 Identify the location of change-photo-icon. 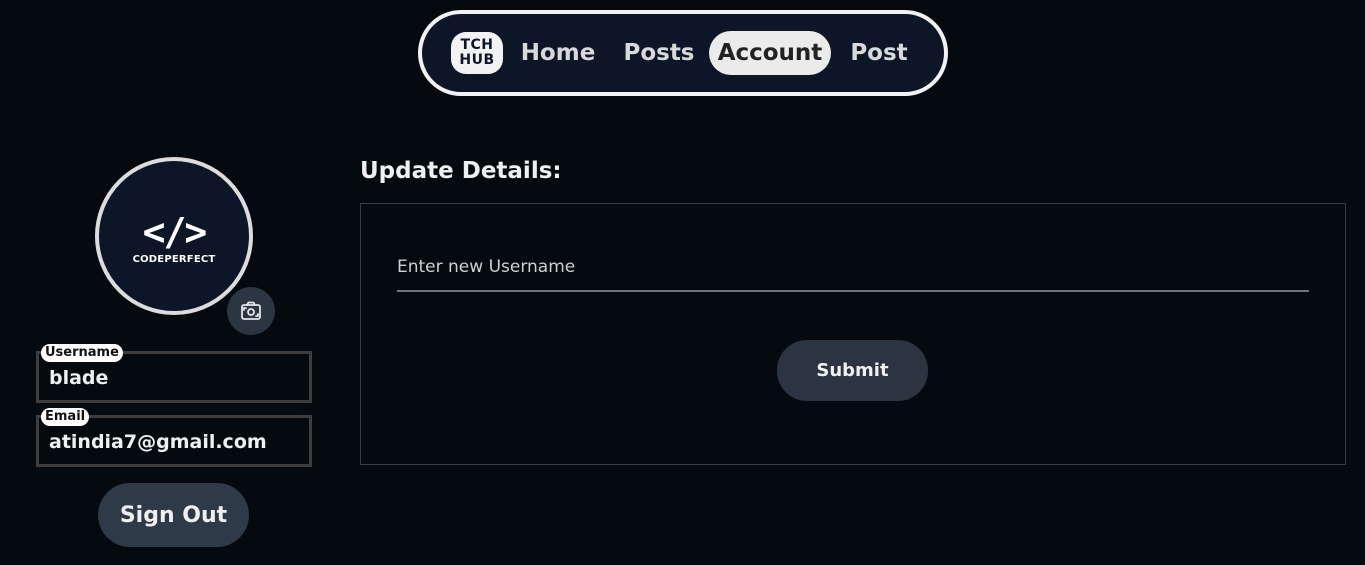
(251, 310).